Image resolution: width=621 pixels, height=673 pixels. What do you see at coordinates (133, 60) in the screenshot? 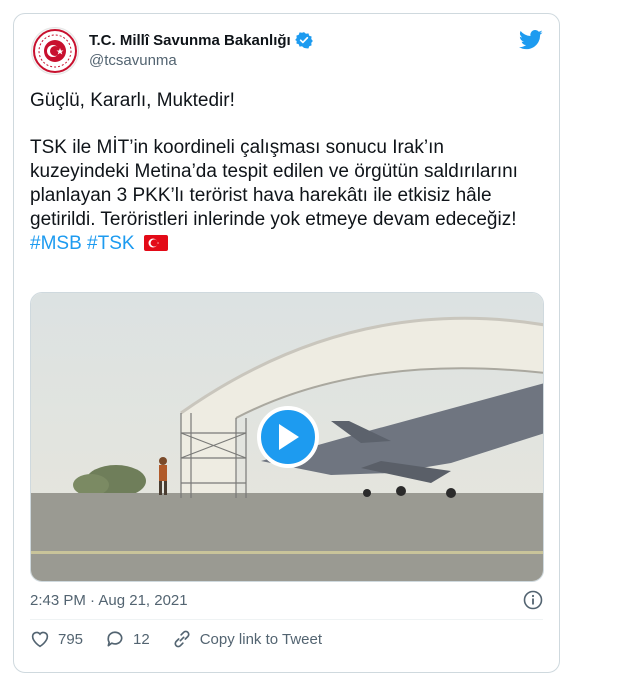
I see `author-handle: @tcsavunma` at bounding box center [133, 60].